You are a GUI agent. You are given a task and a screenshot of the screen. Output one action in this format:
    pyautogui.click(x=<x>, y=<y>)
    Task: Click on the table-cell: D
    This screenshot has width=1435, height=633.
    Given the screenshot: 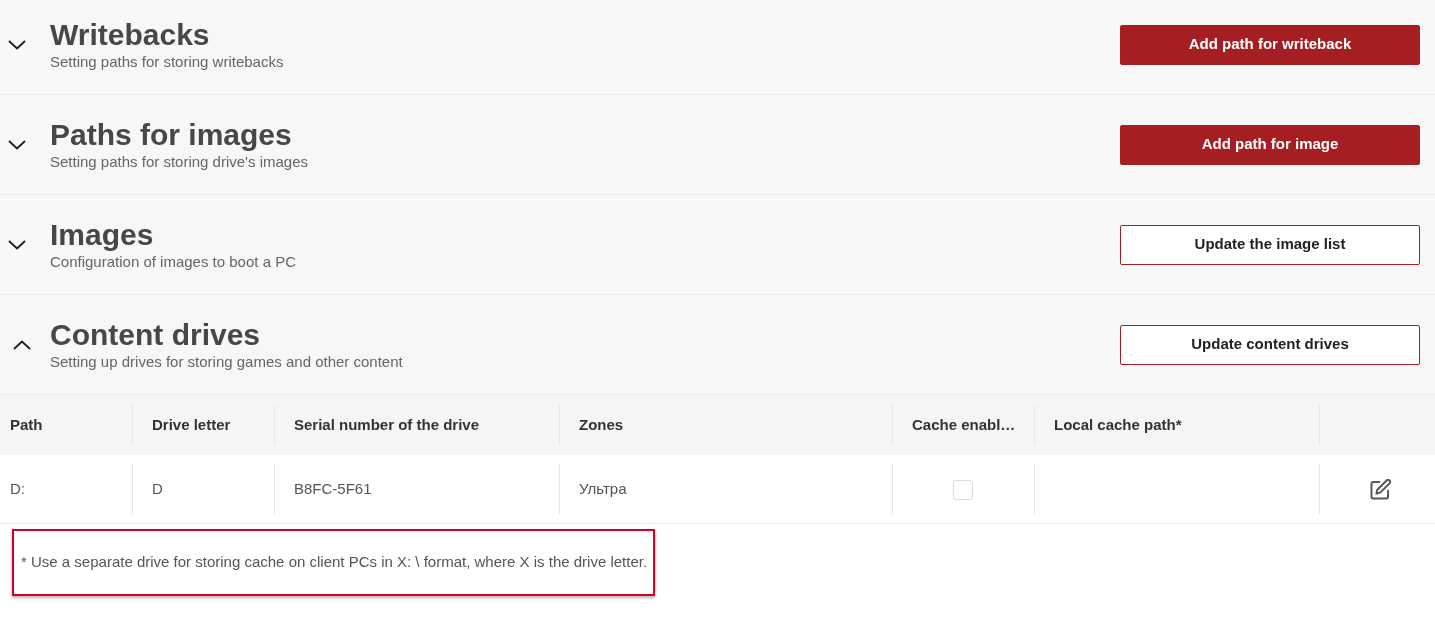 What is the action you would take?
    pyautogui.click(x=203, y=489)
    